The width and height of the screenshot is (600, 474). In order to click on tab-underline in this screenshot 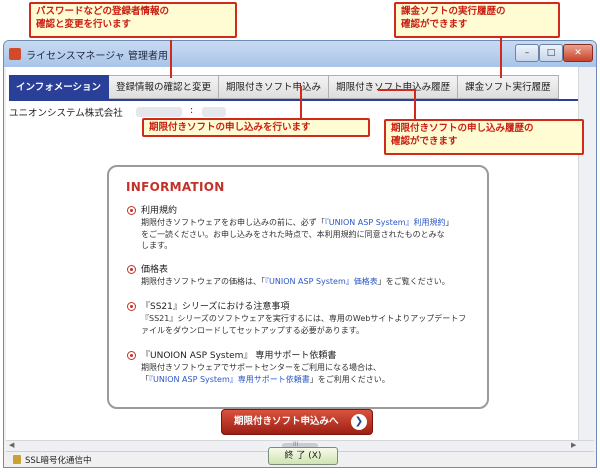, I will do `click(298, 100)`.